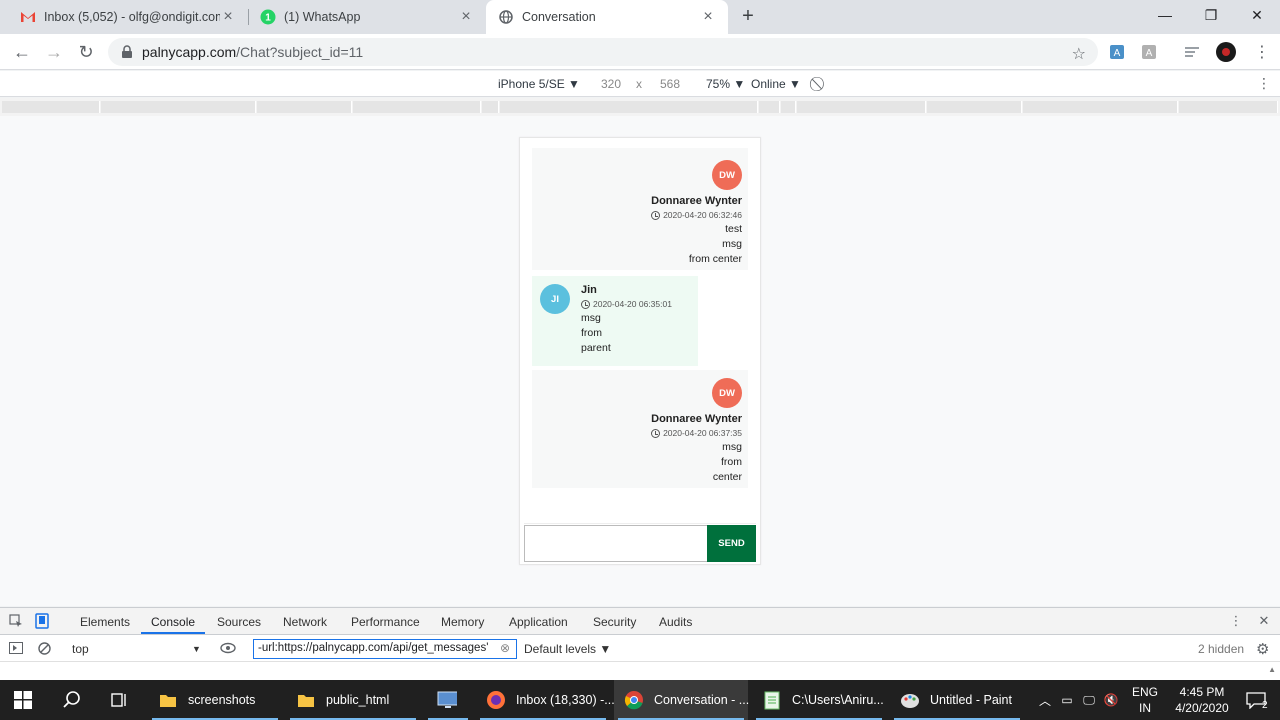  Describe the element at coordinates (1067, 700) in the screenshot. I see `battery-icon: ▭` at that location.